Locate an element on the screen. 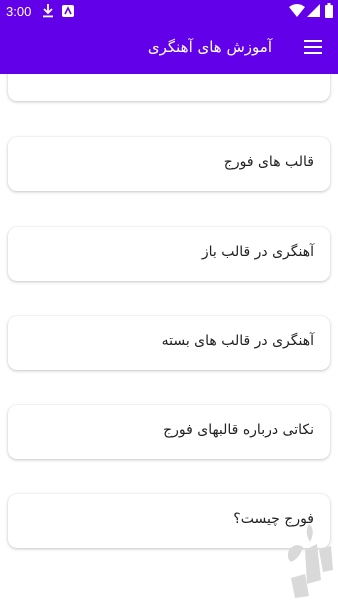 The width and height of the screenshot is (338, 600). hamburger-menu-icon is located at coordinates (313, 47).